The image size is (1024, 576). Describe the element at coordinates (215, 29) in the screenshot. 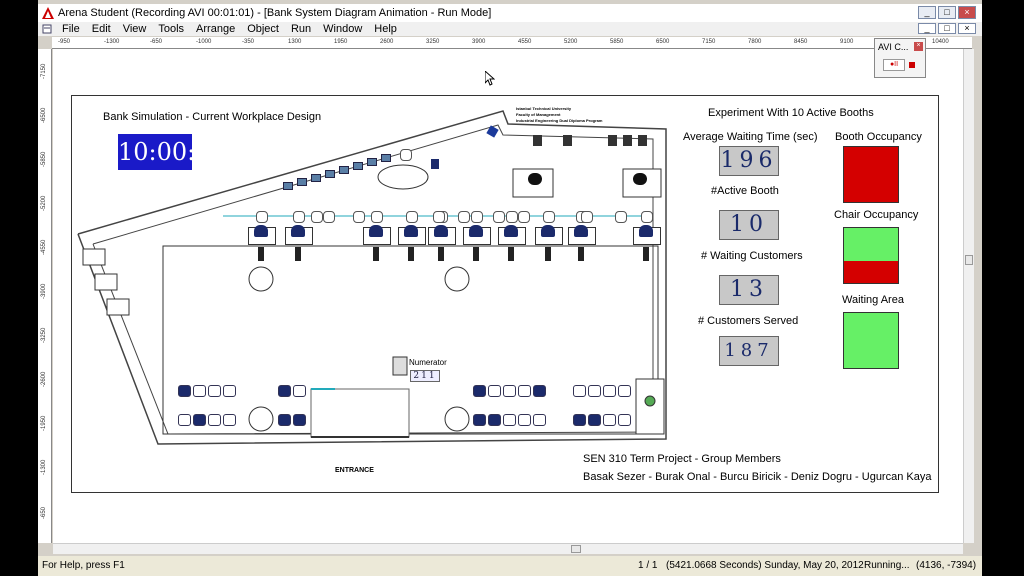

I see `menu-arrange: Arrange` at that location.